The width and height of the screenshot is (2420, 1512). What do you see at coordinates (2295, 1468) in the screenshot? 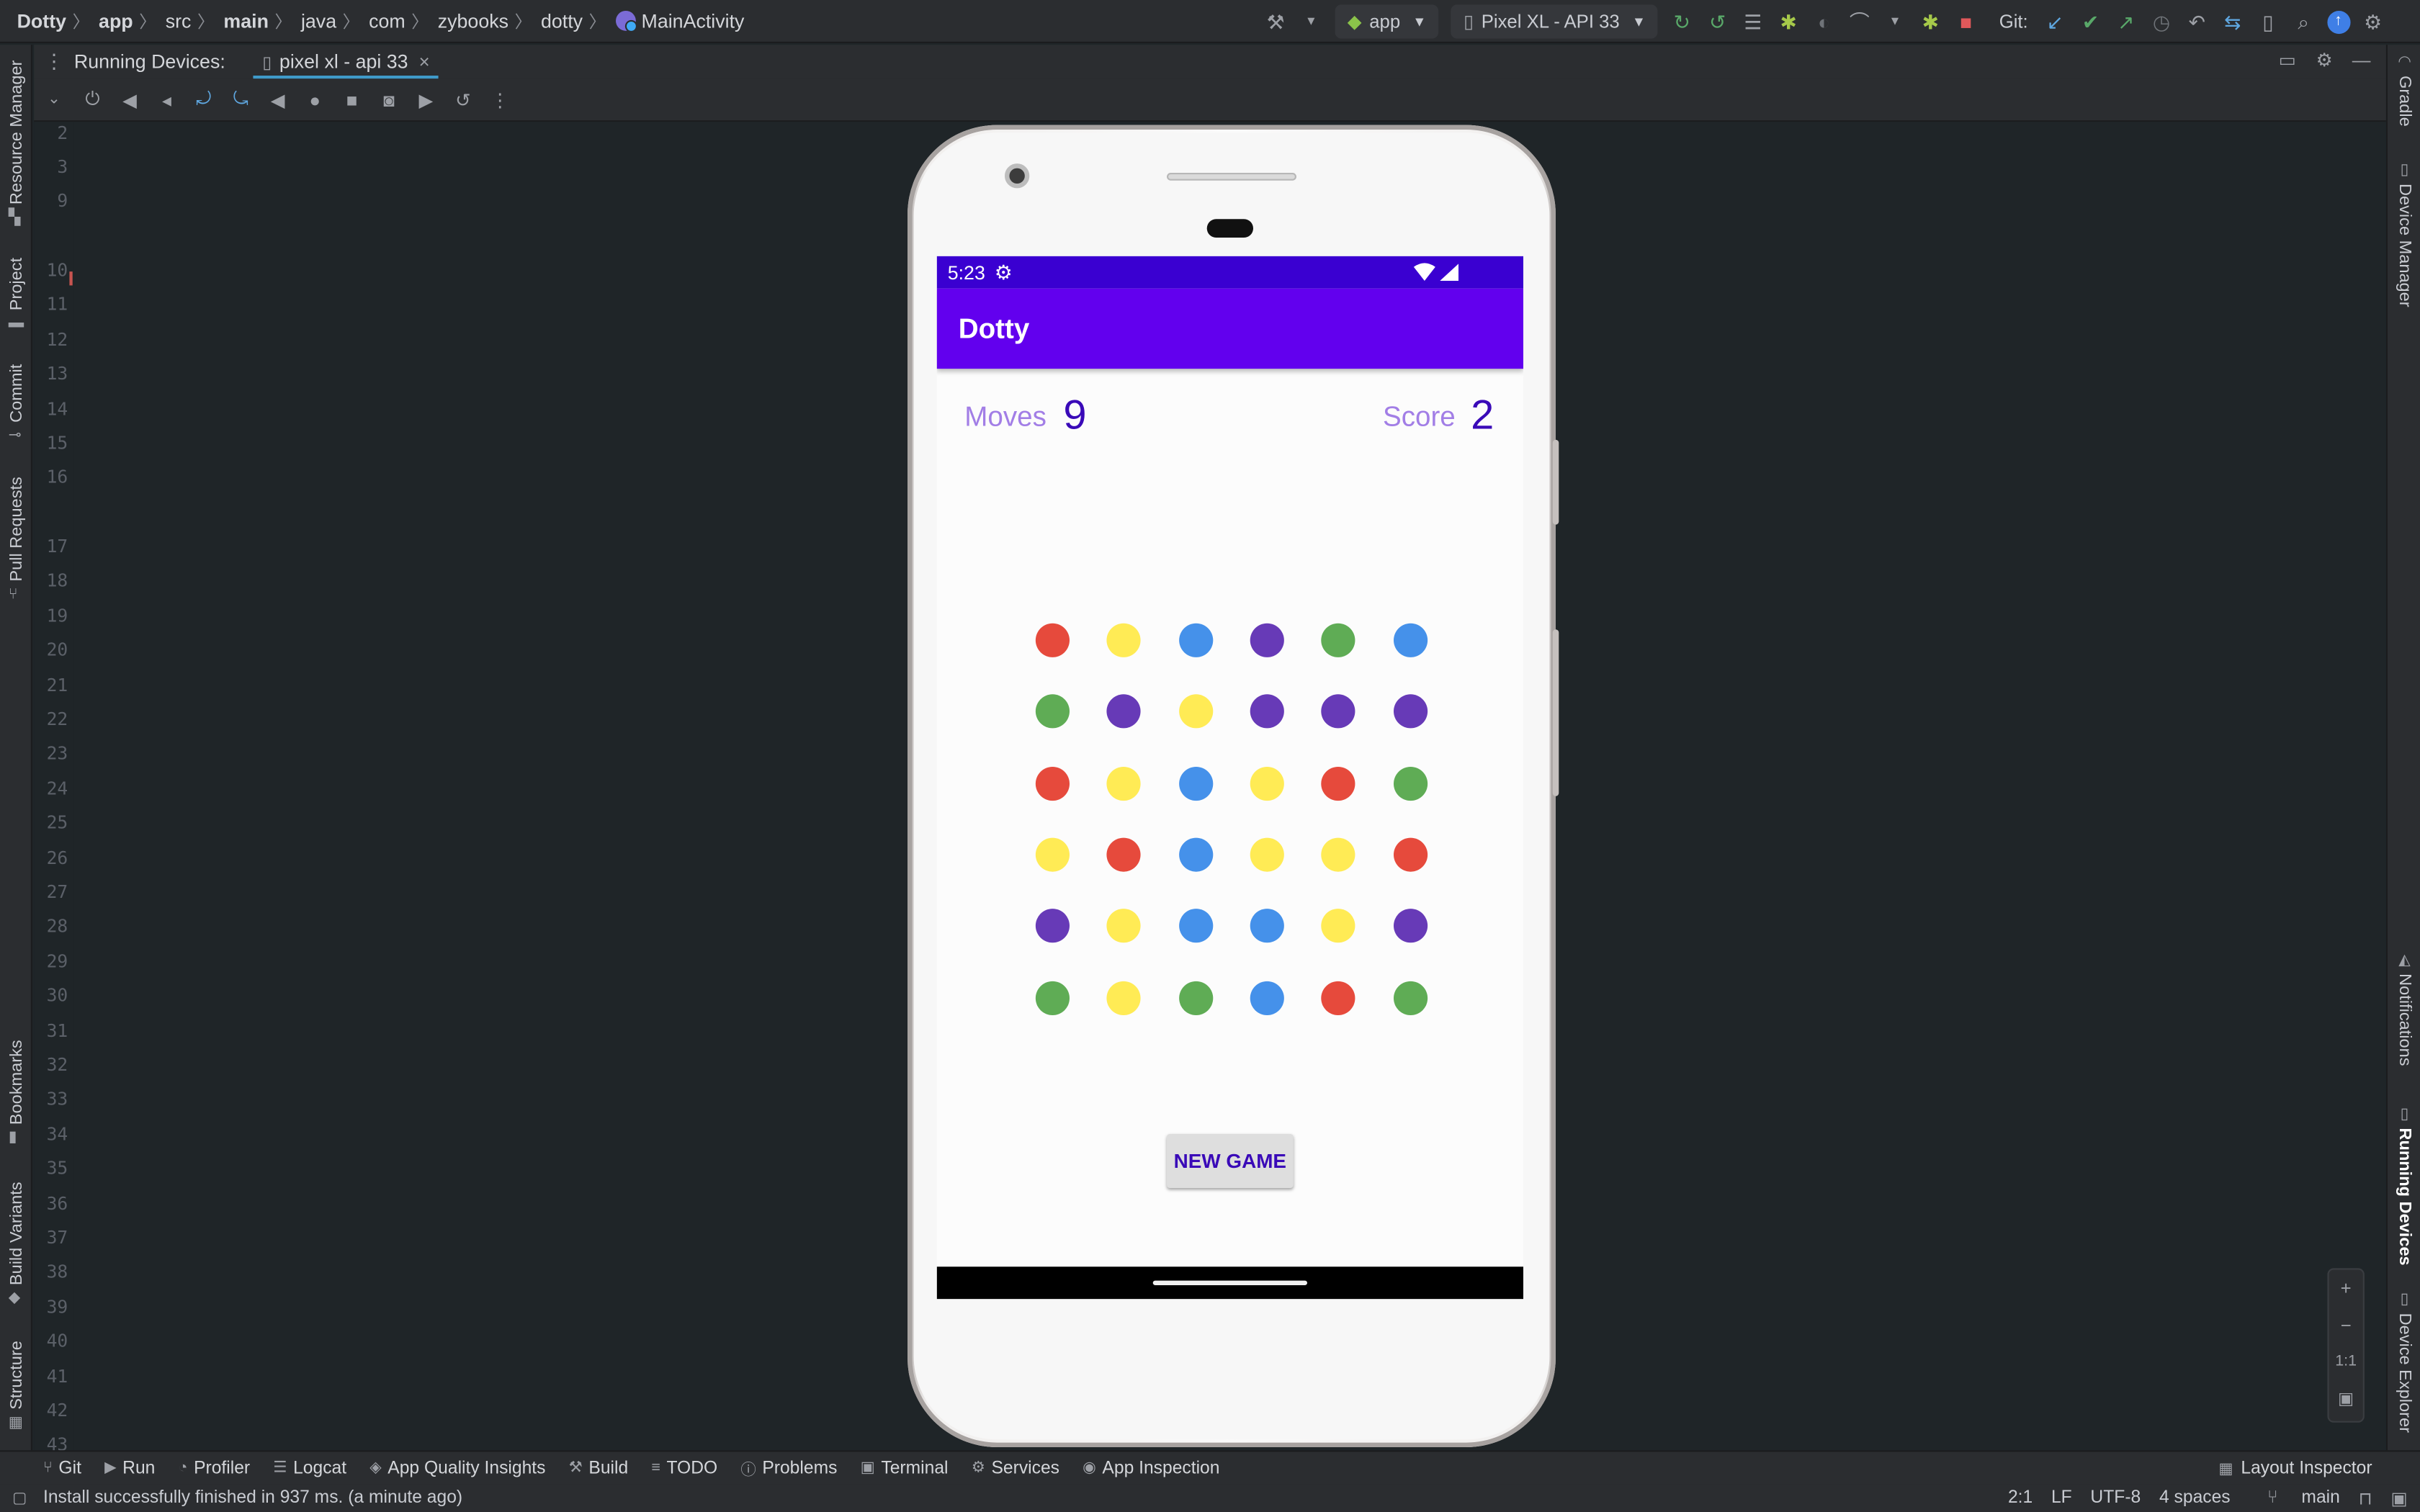
I see `tab-layout-inspector: ▦ Layout Inspector` at bounding box center [2295, 1468].